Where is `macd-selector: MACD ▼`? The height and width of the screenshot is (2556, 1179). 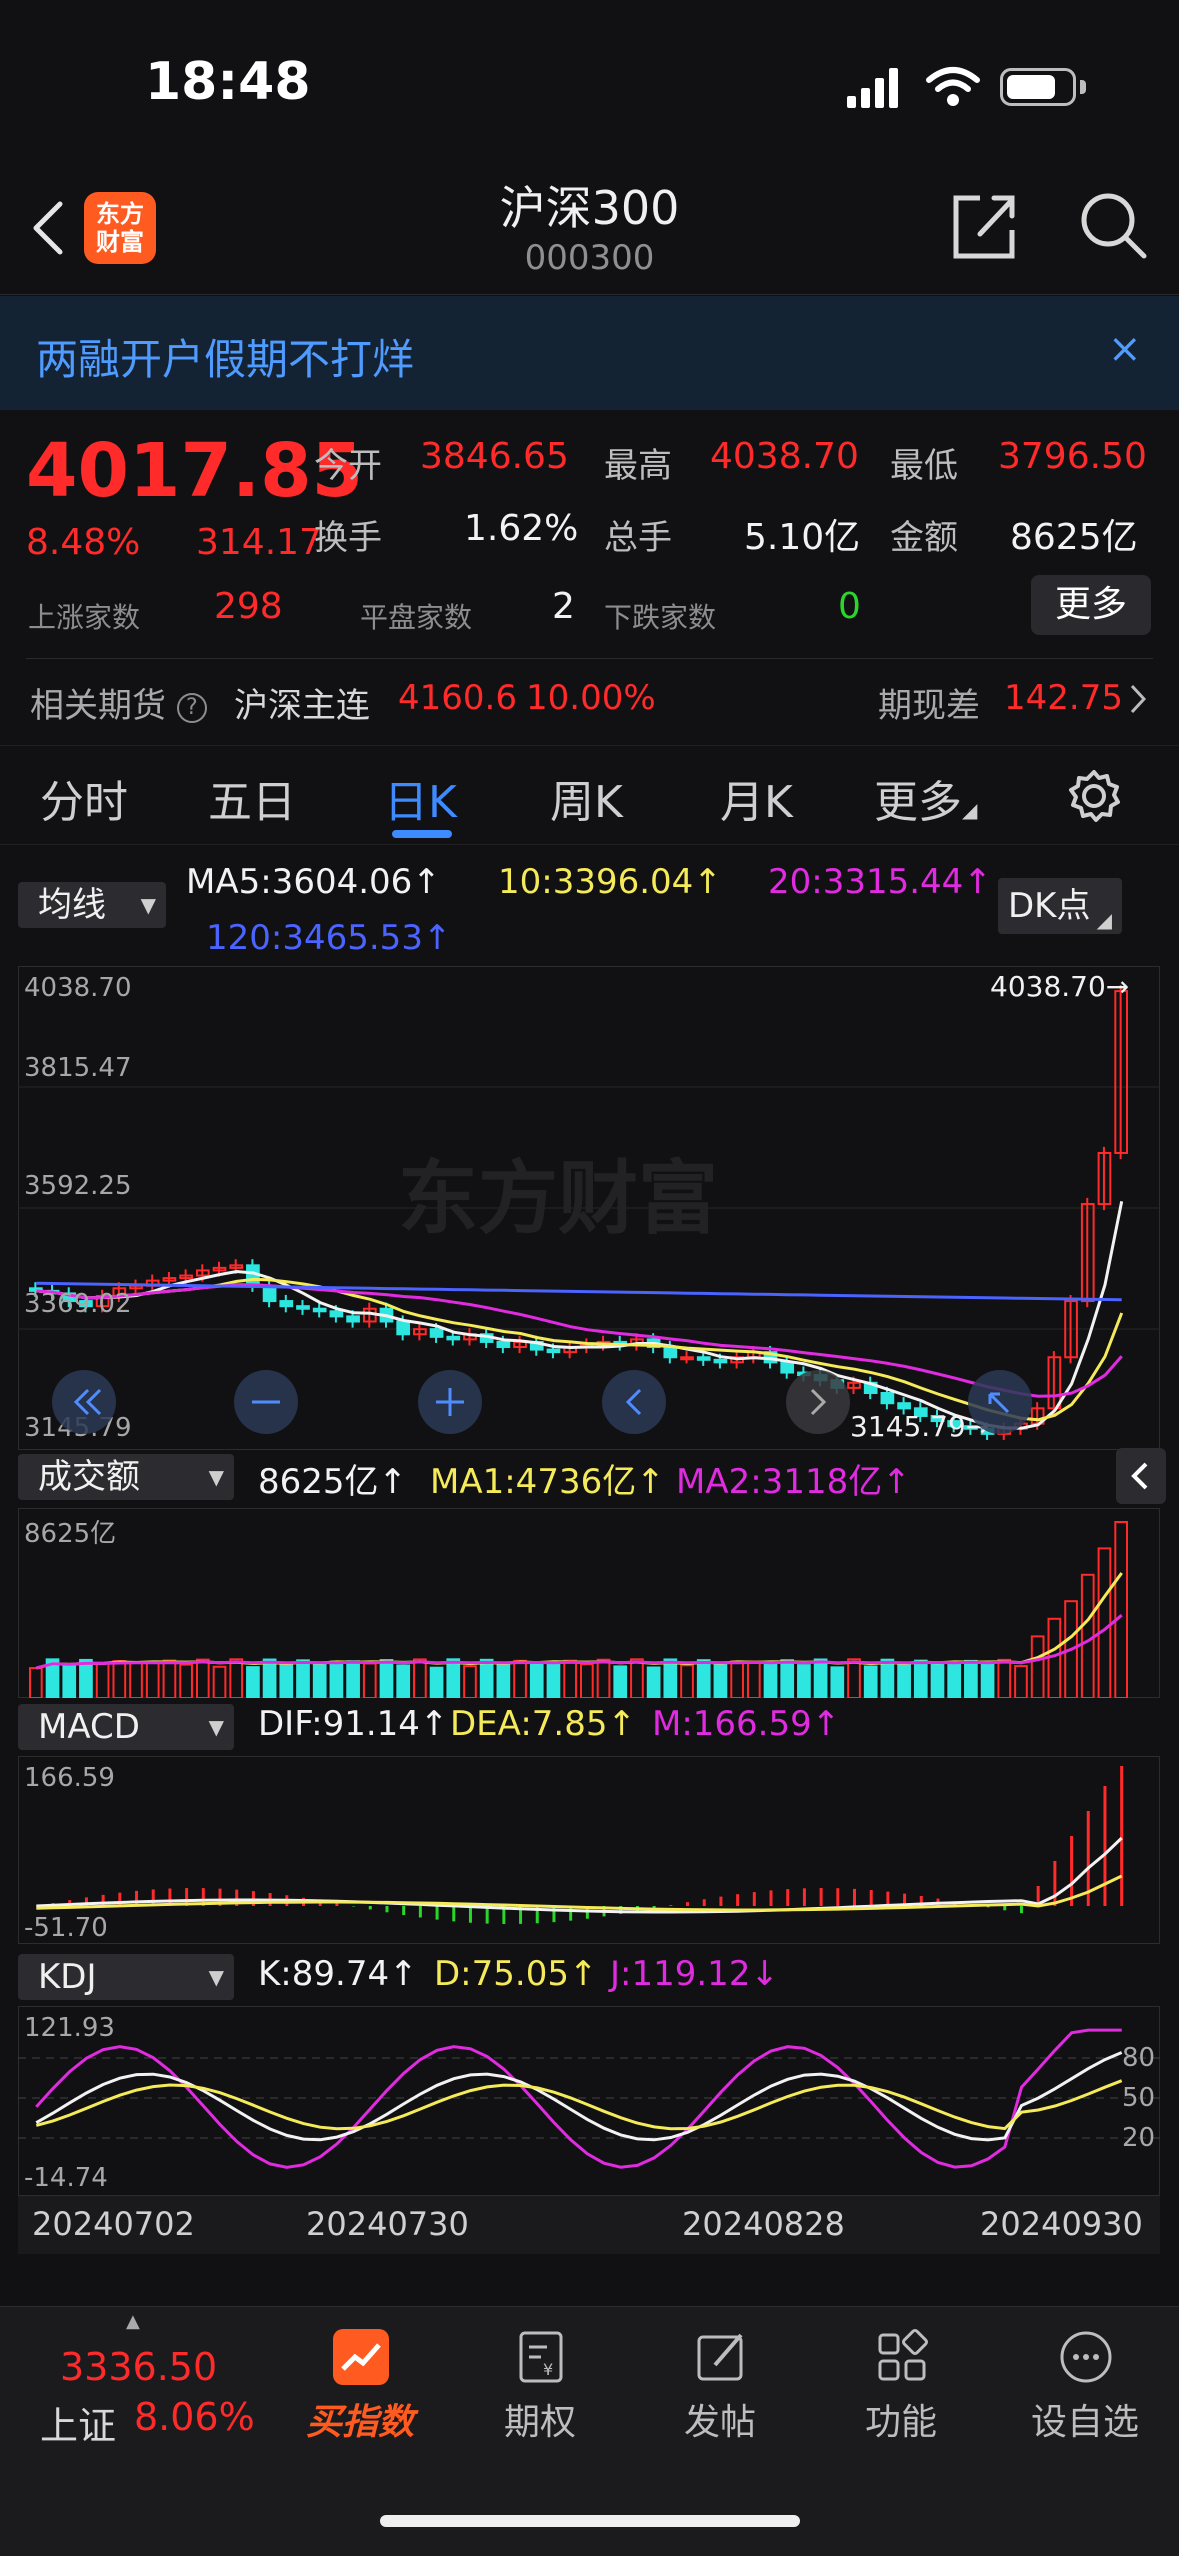 macd-selector: MACD ▼ is located at coordinates (126, 1727).